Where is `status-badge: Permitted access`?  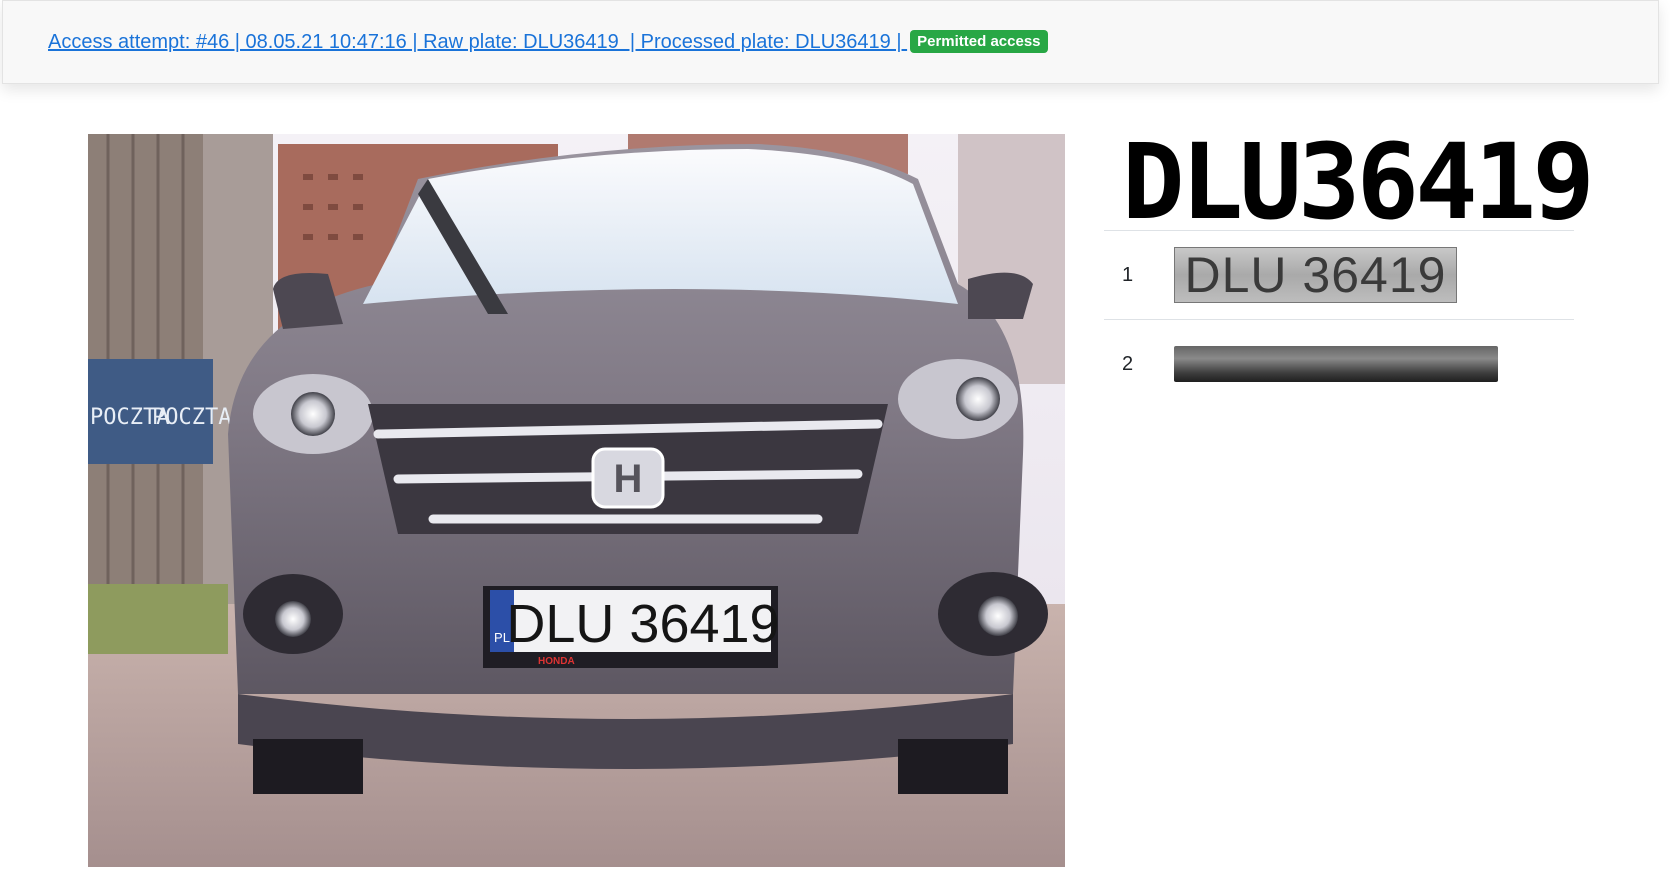 status-badge: Permitted access is located at coordinates (979, 41).